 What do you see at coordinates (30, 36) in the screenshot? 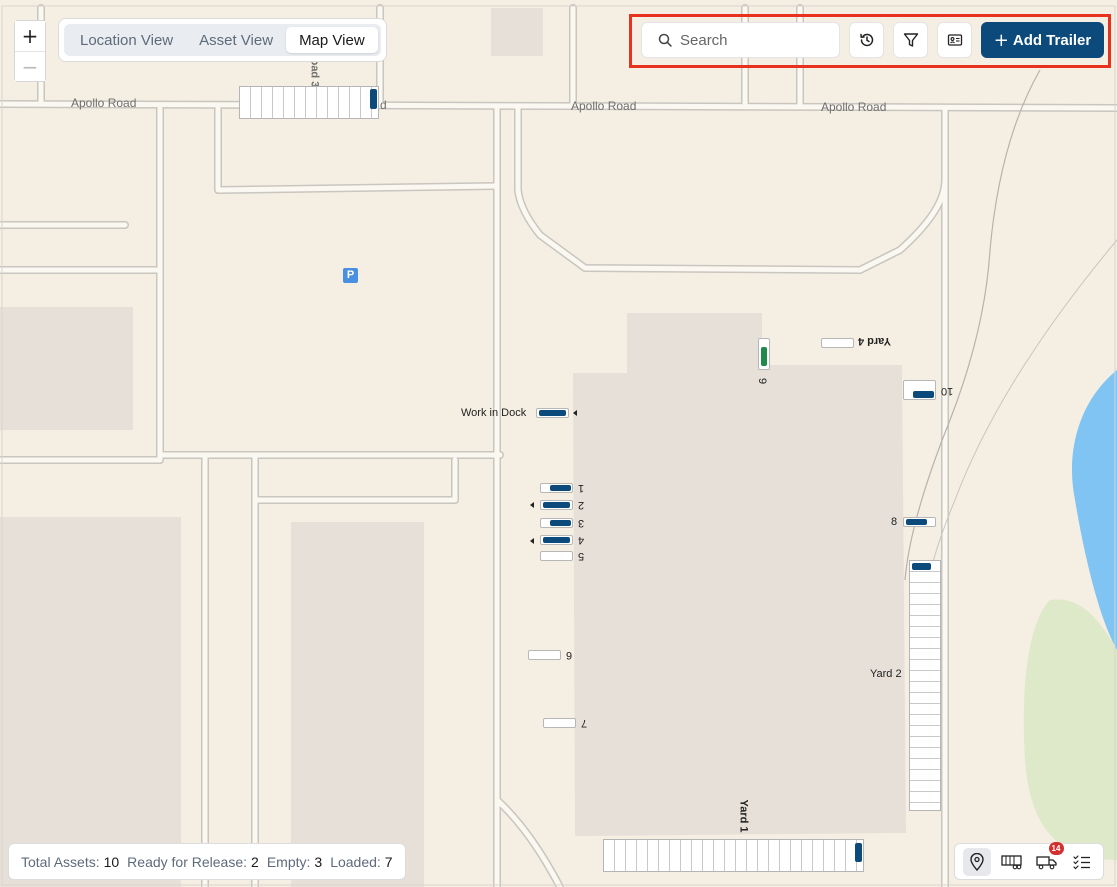
I see `zoom-in-button: +` at bounding box center [30, 36].